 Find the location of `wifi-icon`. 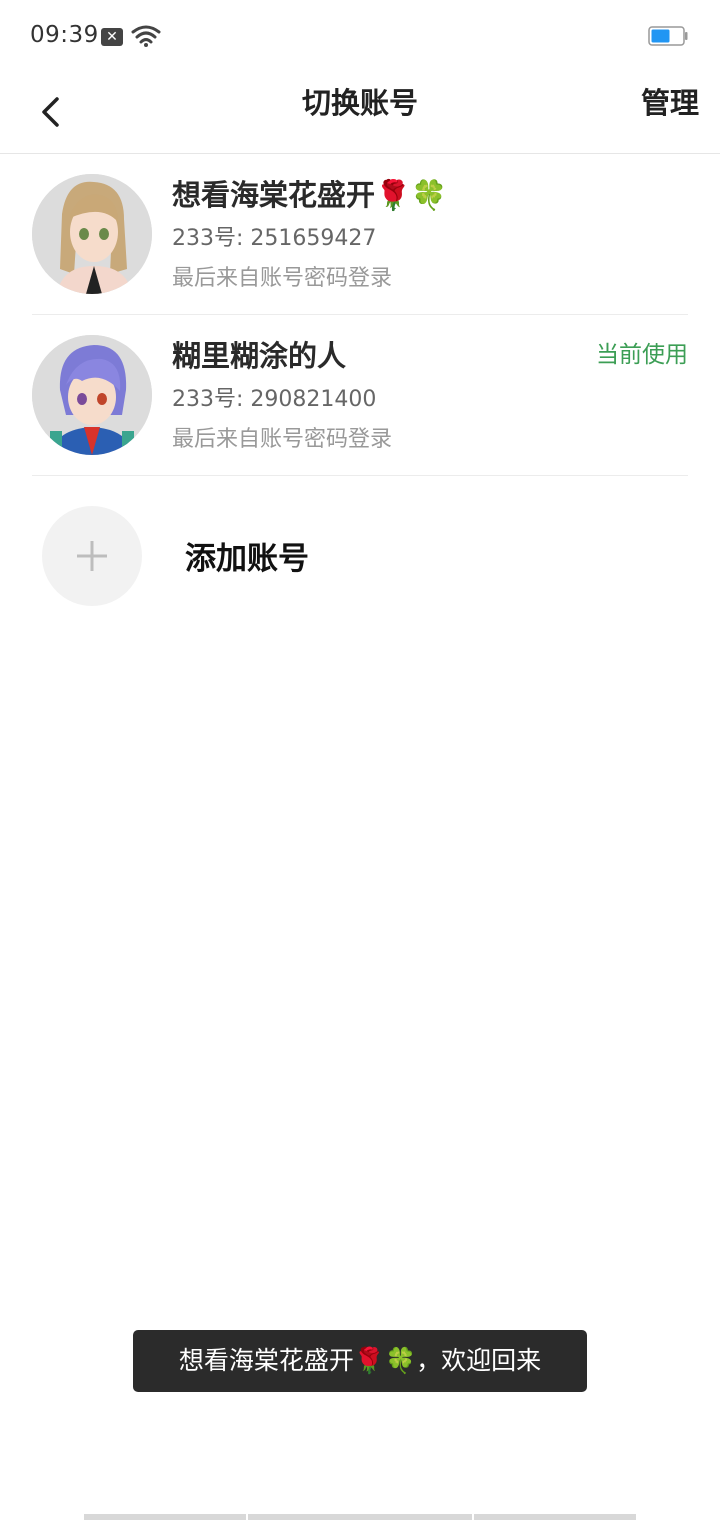

wifi-icon is located at coordinates (146, 36).